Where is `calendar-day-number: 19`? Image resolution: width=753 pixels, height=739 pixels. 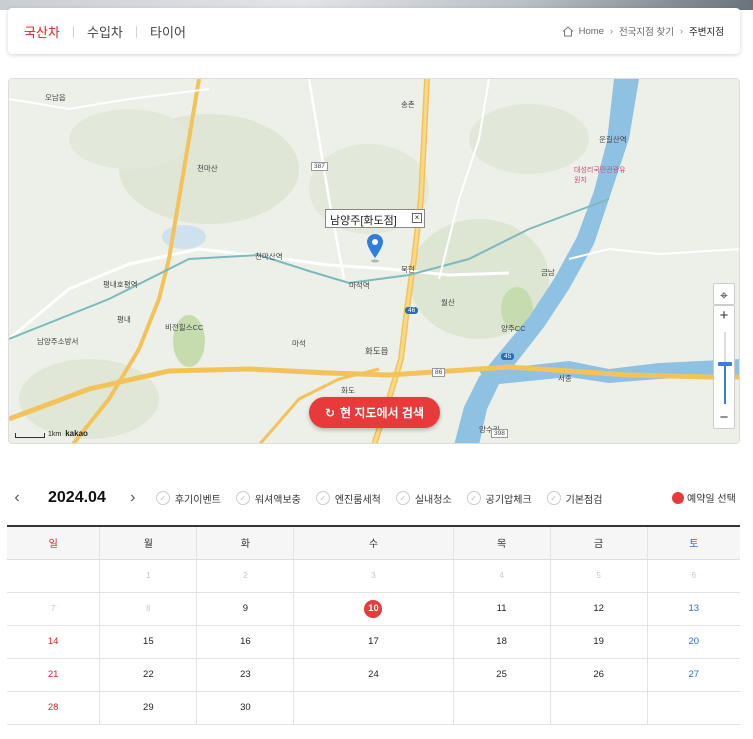 calendar-day-number: 19 is located at coordinates (598, 641).